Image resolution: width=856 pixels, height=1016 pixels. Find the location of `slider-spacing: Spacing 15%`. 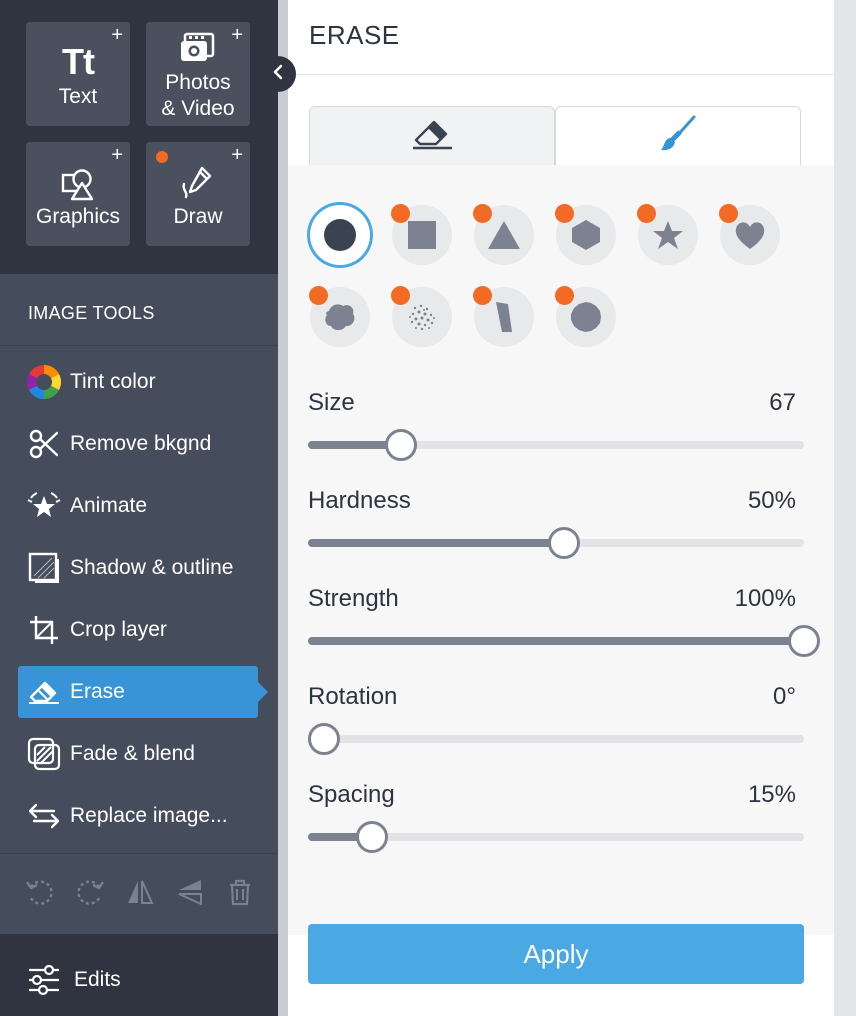

slider-spacing: Spacing 15% is located at coordinates (556, 817).